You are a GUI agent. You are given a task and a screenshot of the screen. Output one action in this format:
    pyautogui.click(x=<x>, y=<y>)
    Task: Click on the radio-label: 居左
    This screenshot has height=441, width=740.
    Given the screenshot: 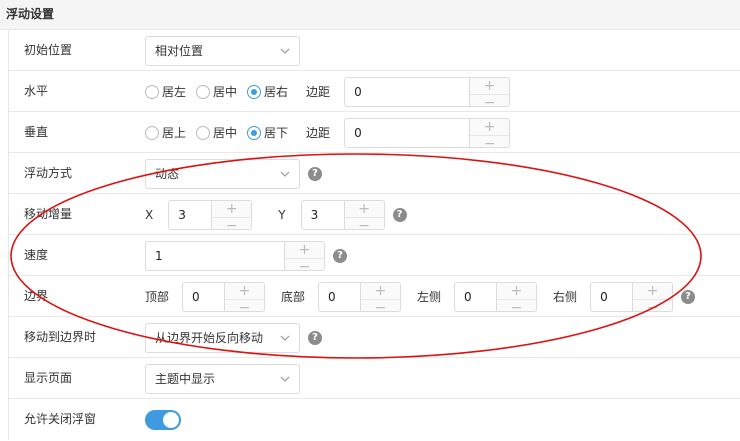 What is the action you would take?
    pyautogui.click(x=174, y=92)
    